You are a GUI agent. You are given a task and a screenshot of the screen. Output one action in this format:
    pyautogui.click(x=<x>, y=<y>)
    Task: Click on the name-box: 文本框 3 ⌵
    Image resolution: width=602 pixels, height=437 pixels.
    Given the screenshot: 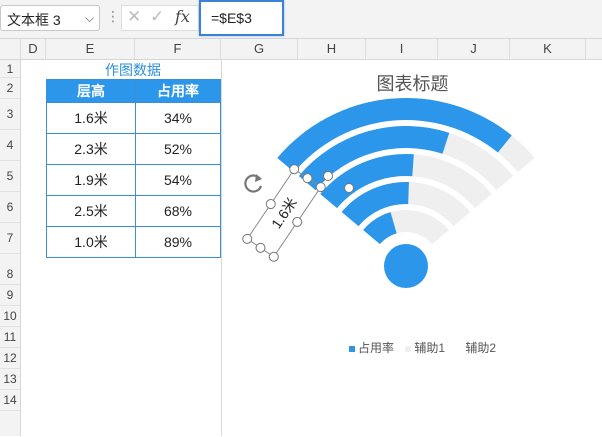 What is the action you would take?
    pyautogui.click(x=50, y=18)
    